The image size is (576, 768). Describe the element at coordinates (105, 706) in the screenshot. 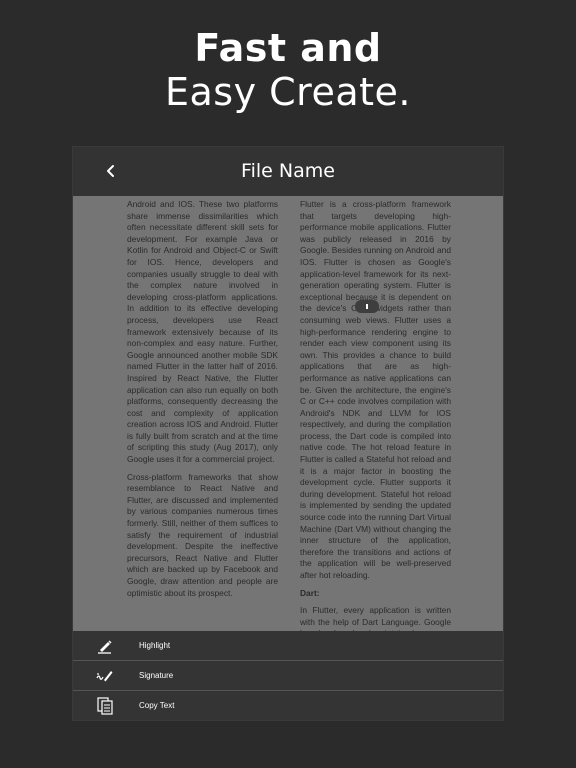

I see `copy-document-icon` at that location.